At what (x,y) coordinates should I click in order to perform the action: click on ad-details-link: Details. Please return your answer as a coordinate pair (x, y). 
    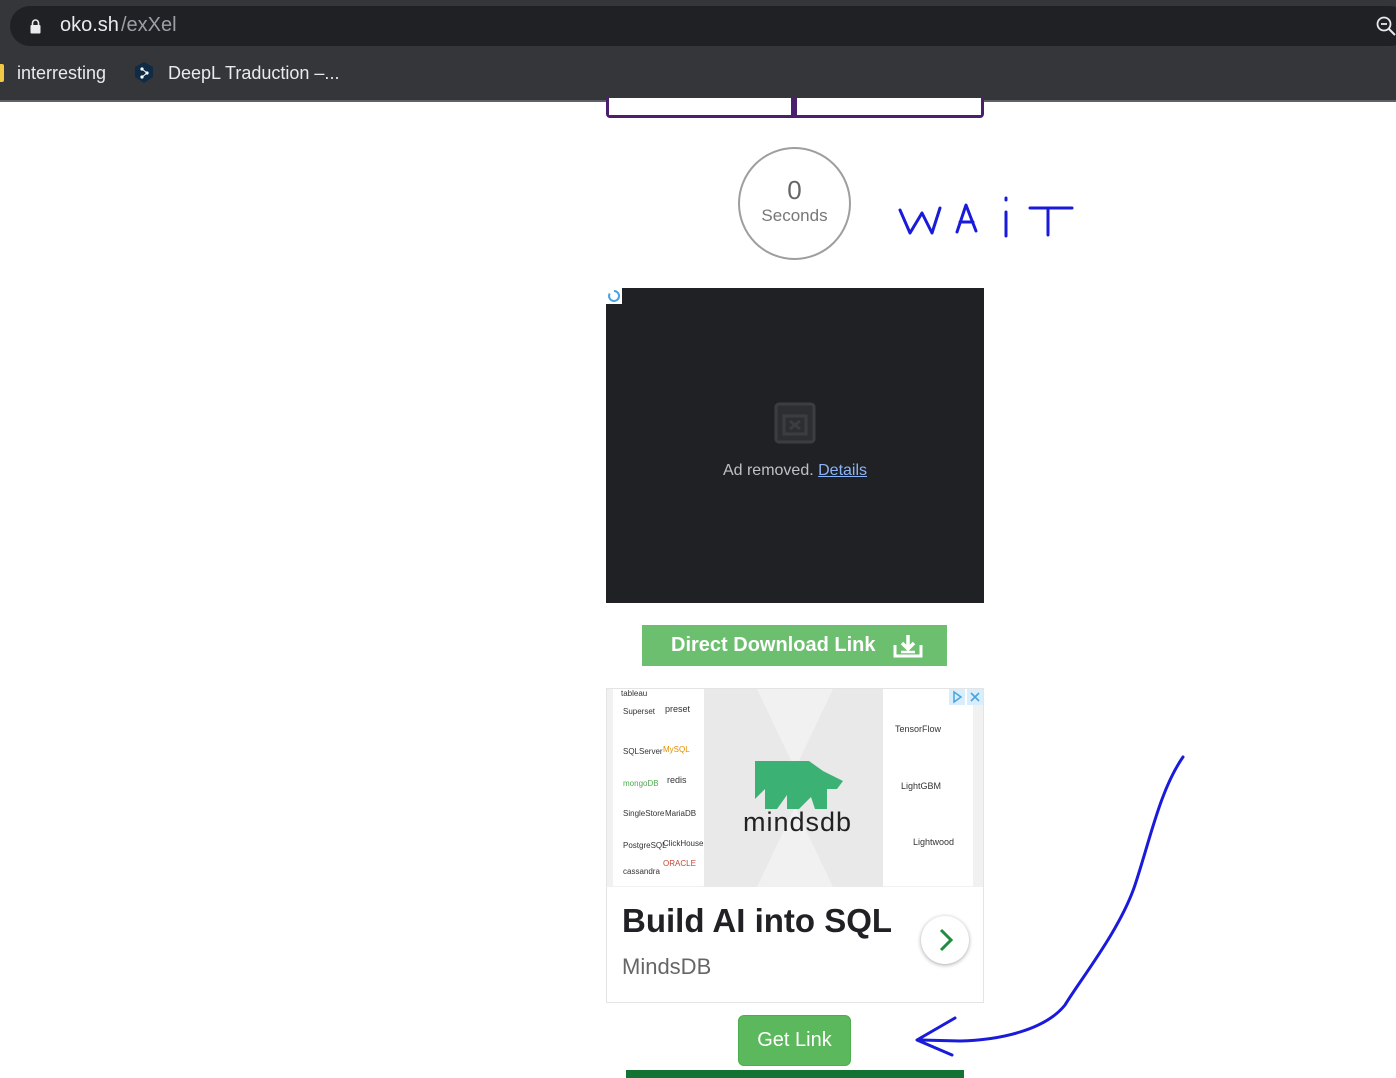
    Looking at the image, I should click on (842, 470).